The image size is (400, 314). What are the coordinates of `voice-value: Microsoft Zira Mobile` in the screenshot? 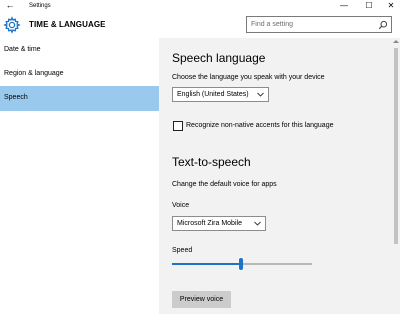 It's located at (209, 223).